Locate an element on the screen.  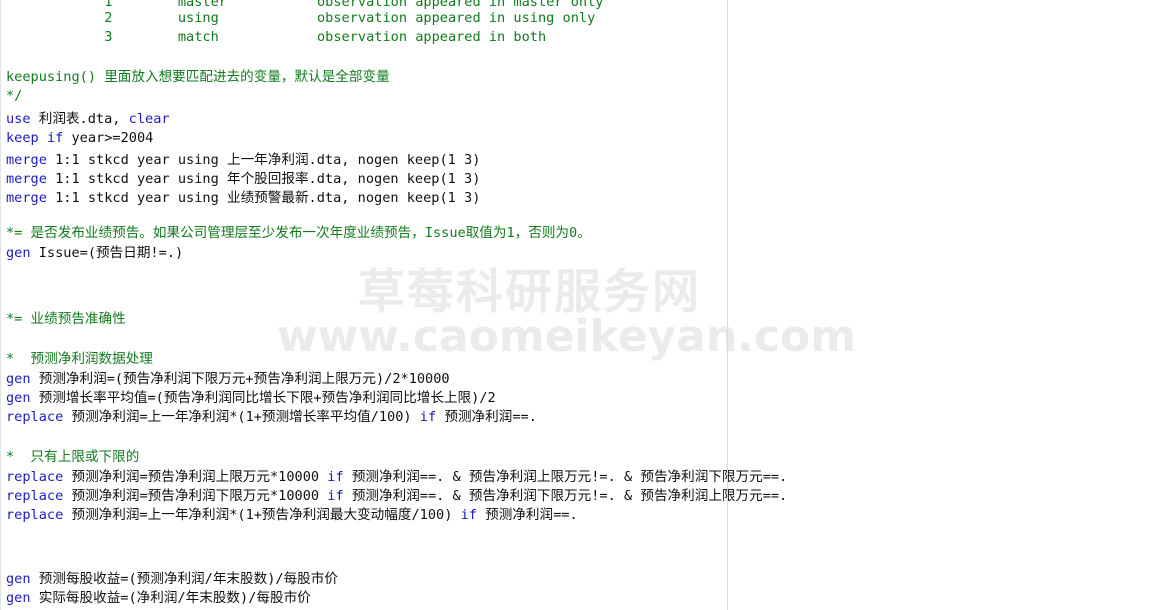
code-token: * 只有上限或下限的 is located at coordinates (73, 457).